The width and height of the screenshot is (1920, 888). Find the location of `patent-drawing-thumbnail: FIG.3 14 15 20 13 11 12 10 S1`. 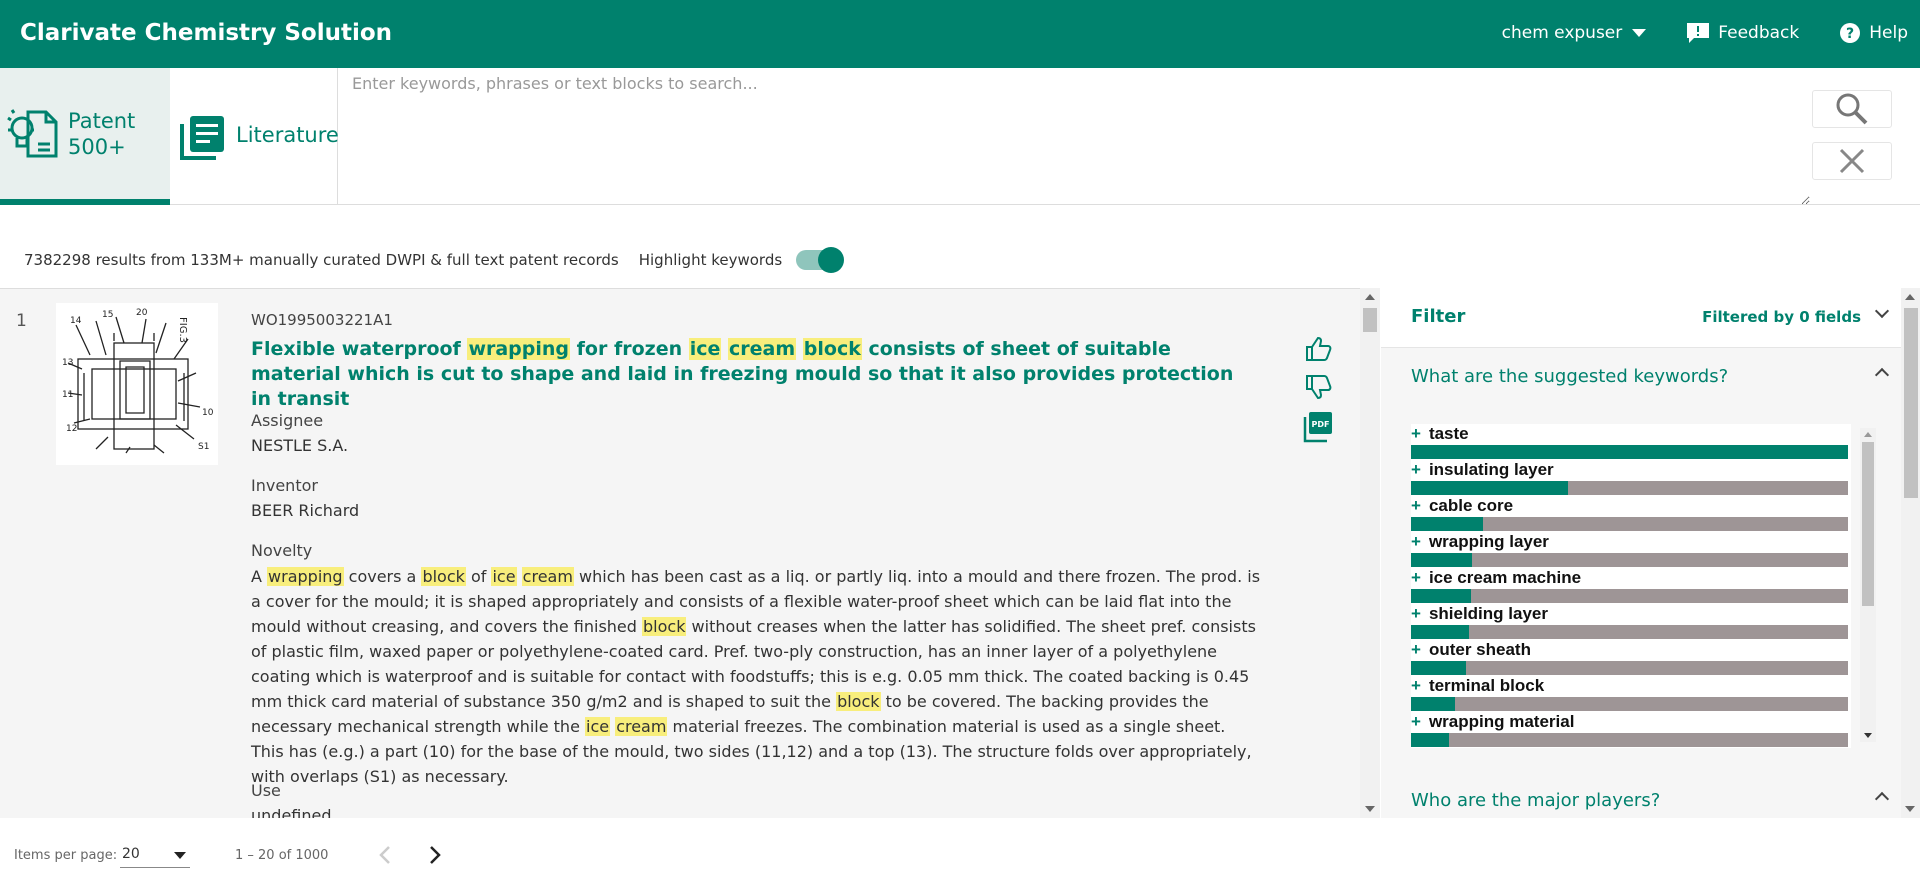

patent-drawing-thumbnail: FIG.3 14 15 20 13 11 12 10 S1 is located at coordinates (137, 384).